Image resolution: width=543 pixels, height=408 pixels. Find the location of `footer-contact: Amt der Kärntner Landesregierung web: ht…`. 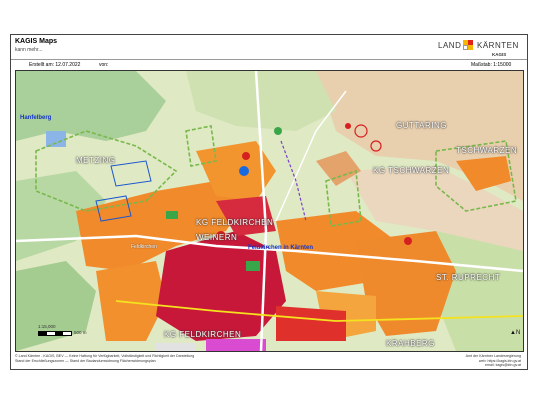

footer-contact: Amt der Kärntner Landesregierung web: ht… is located at coordinates (486, 361).